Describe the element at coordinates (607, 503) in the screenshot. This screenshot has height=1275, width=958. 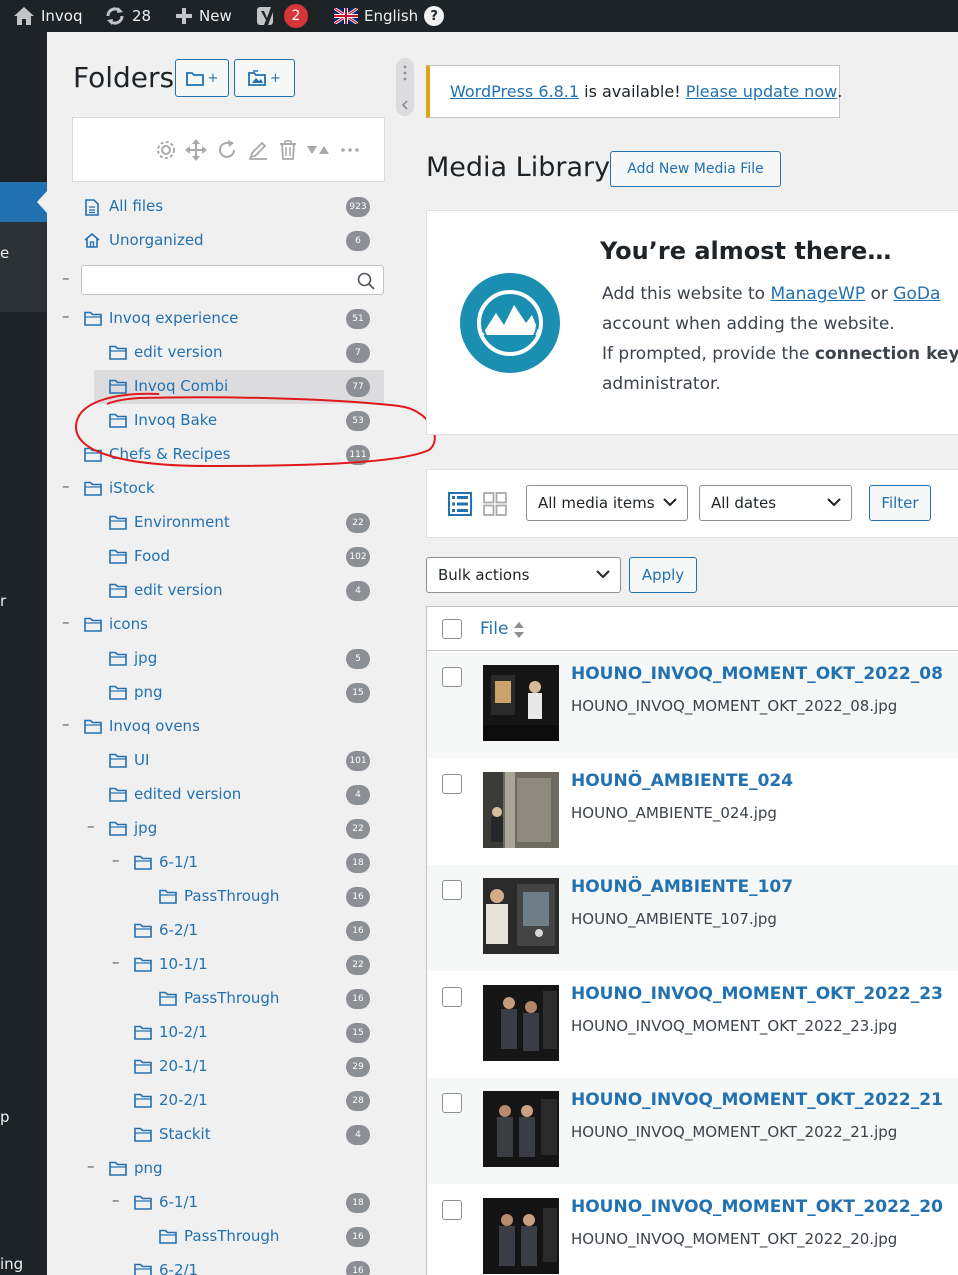
I see `media-type-select: All media items` at that location.